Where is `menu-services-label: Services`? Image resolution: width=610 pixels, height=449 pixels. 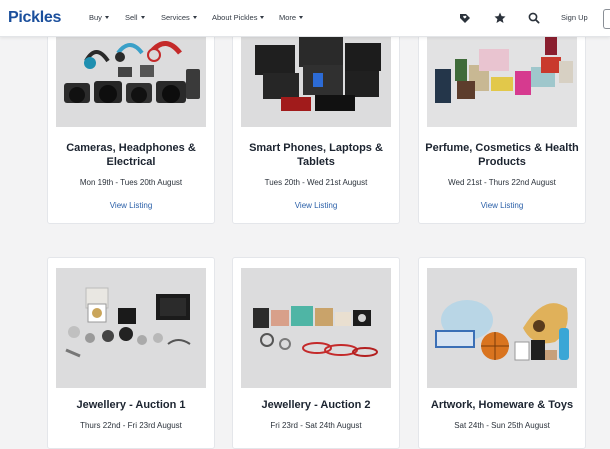
menu-services-label: Services is located at coordinates (175, 17).